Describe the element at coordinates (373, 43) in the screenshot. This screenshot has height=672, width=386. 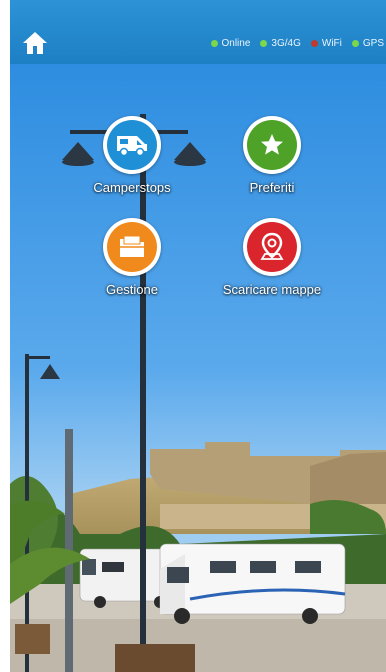
I see `status-label: GPS` at that location.